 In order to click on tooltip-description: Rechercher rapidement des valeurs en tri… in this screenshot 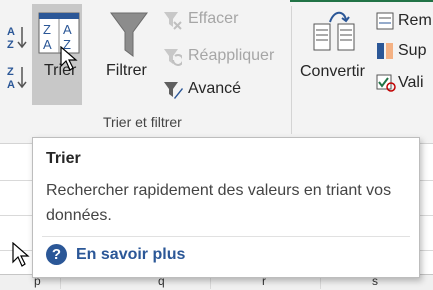, I will do `click(219, 203)`.